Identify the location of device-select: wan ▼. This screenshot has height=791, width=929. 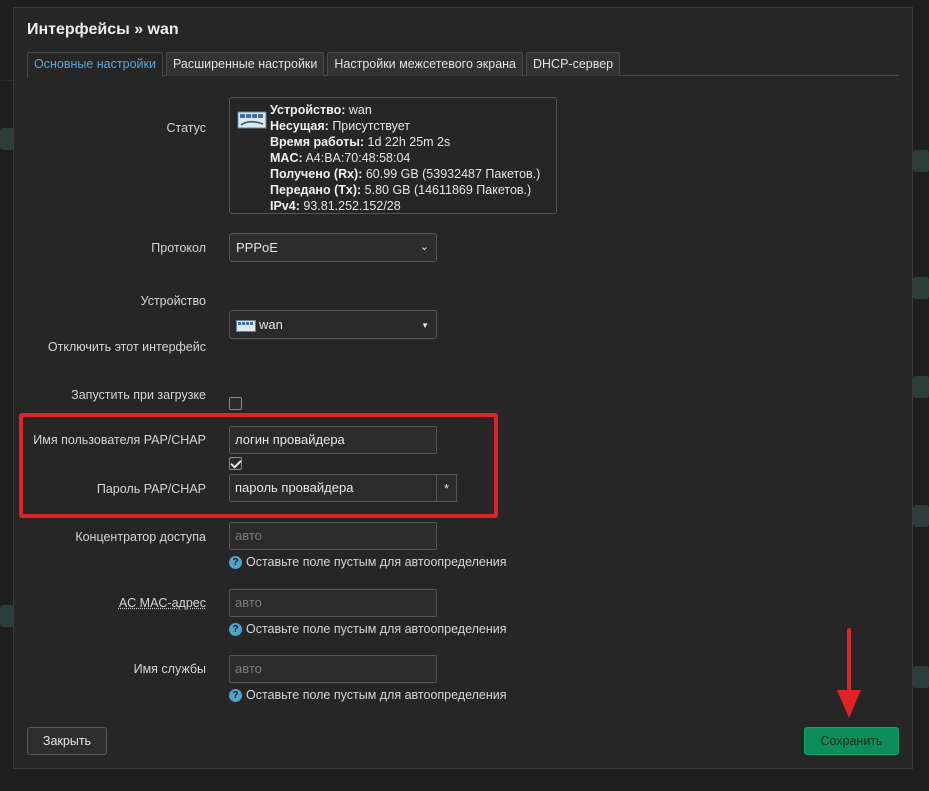
(333, 324).